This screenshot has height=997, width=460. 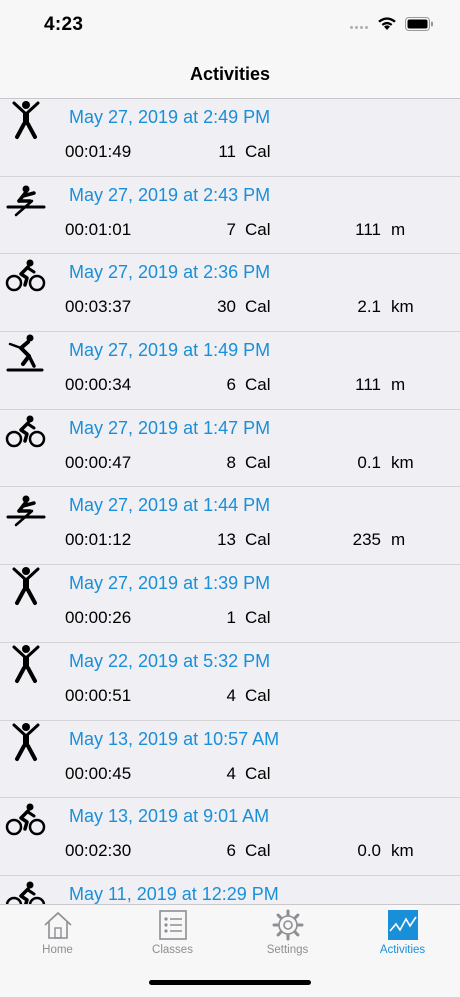 I want to click on activity-duration: 00:00:45, so click(x=98, y=773).